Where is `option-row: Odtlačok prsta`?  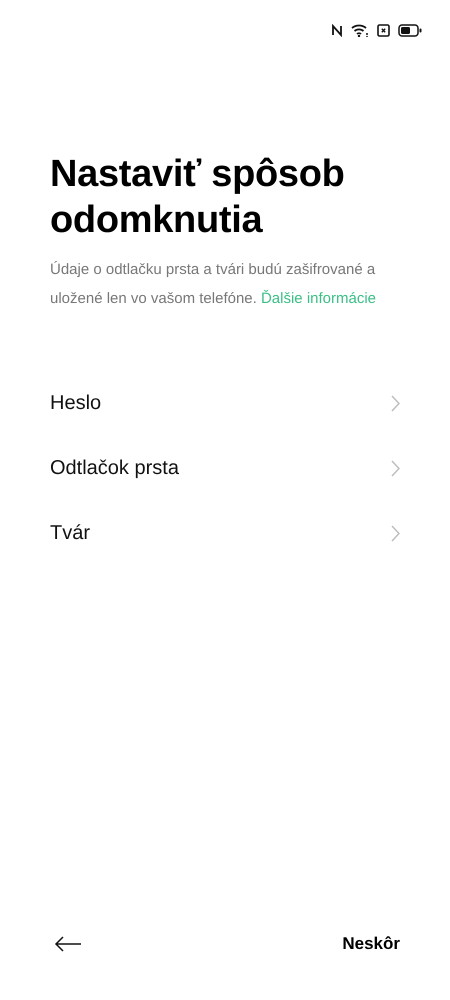 option-row: Odtlačok prsta is located at coordinates (225, 468).